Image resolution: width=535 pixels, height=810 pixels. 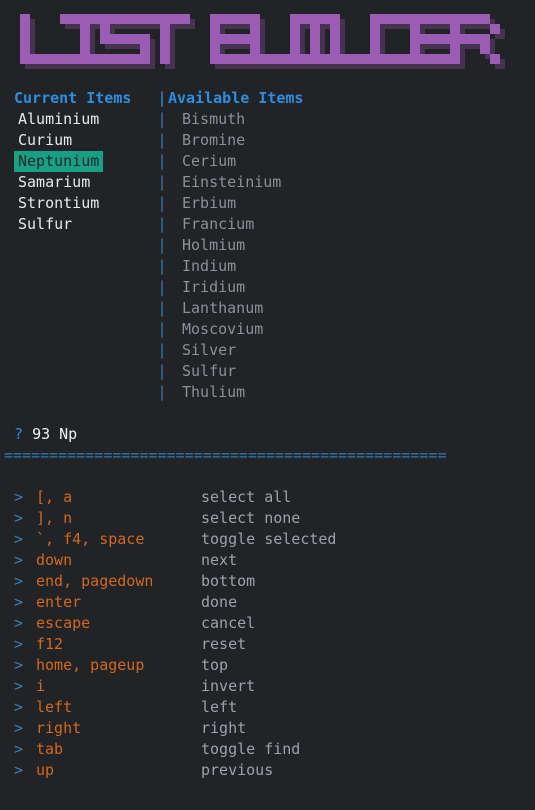 What do you see at coordinates (54, 182) in the screenshot?
I see `current-item: Samarium` at bounding box center [54, 182].